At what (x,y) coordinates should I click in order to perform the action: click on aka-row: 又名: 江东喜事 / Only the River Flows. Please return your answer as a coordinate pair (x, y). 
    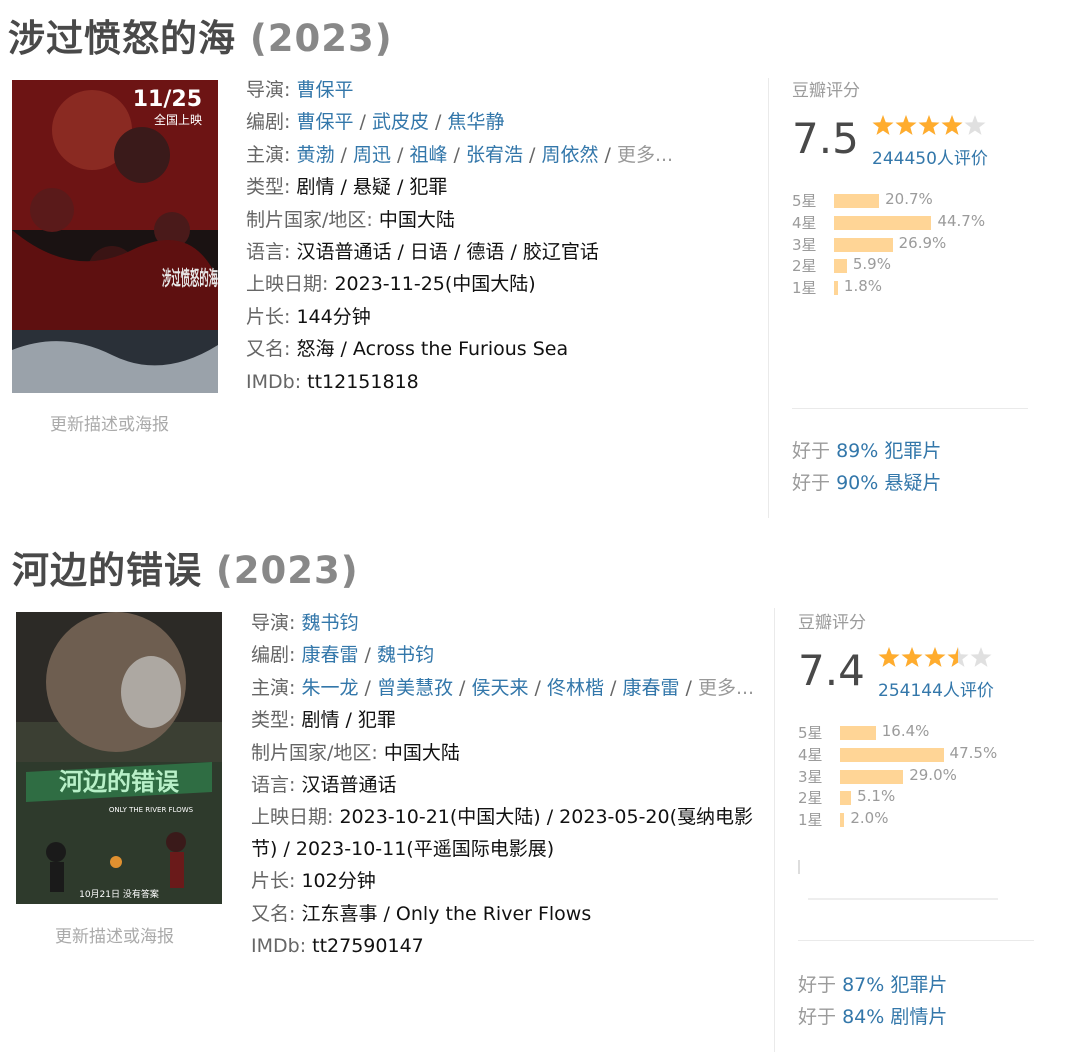
    Looking at the image, I should click on (506, 914).